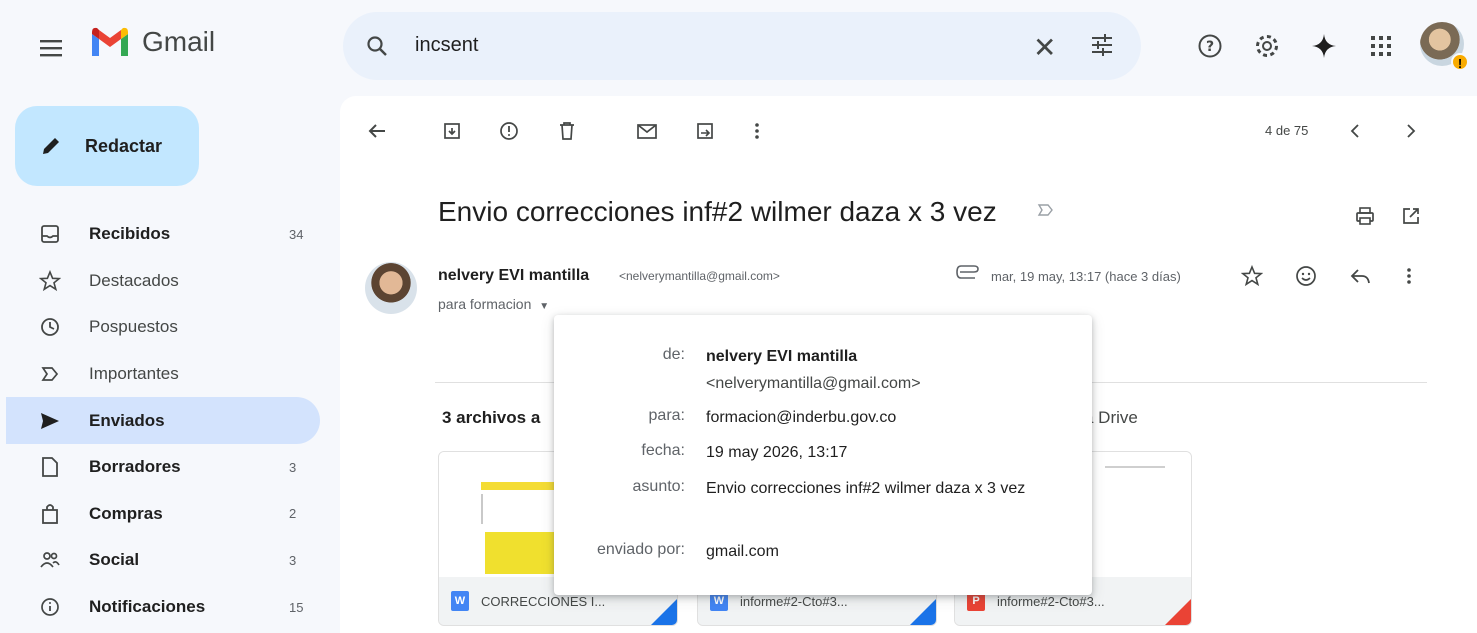 The width and height of the screenshot is (1477, 633). I want to click on sidebar-item-enviados: Enviados, so click(163, 420).